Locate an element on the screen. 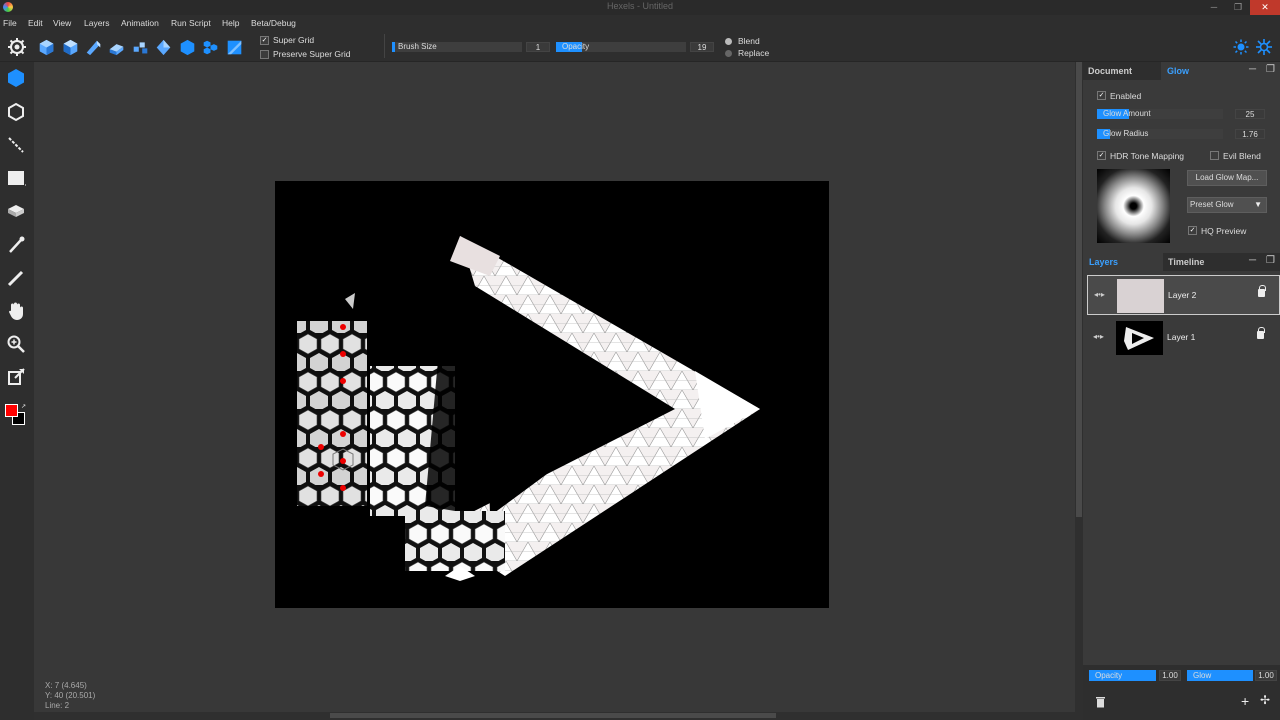 The height and width of the screenshot is (720, 1280). collapse-panel-button: ─ is located at coordinates (1252, 69).